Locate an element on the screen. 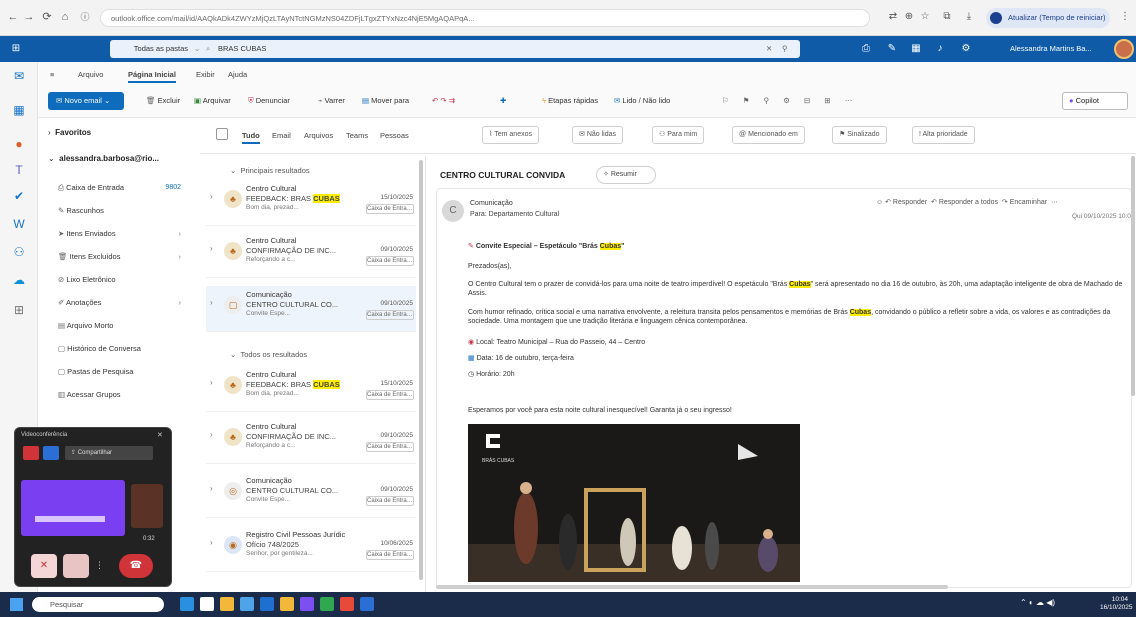 The width and height of the screenshot is (1136, 617). summarize-button: ✧ Resumir is located at coordinates (626, 175).